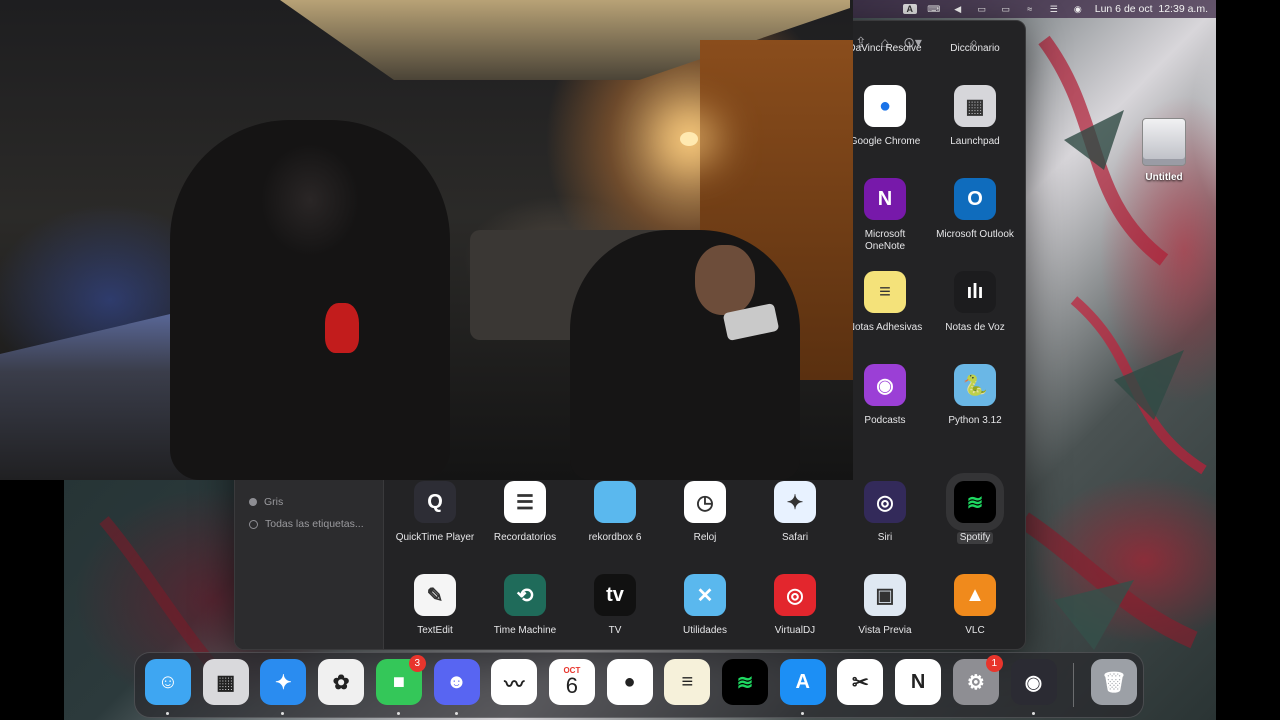 This screenshot has height=720, width=1280. What do you see at coordinates (689, 139) in the screenshot?
I see `webcam-lamp` at bounding box center [689, 139].